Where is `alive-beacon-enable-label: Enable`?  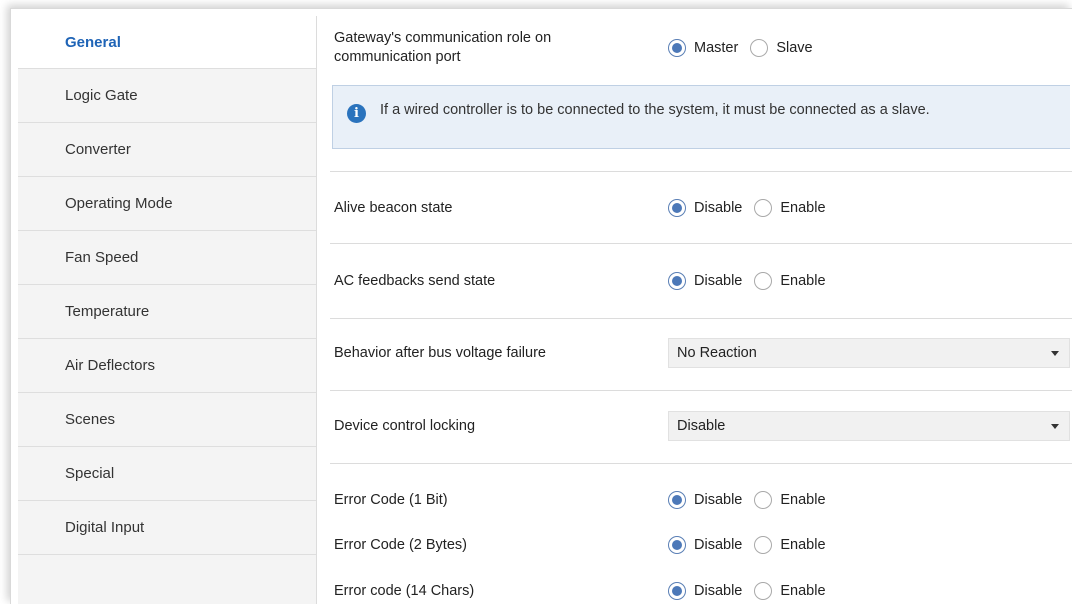 alive-beacon-enable-label: Enable is located at coordinates (802, 208).